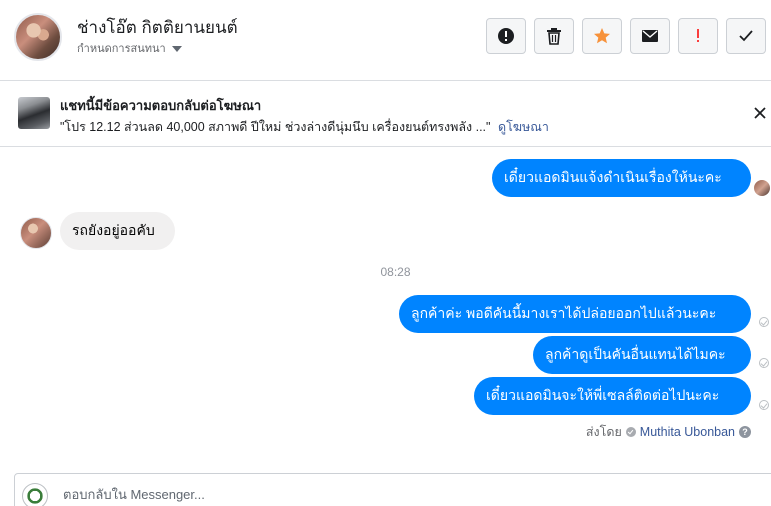  What do you see at coordinates (121, 49) in the screenshot?
I see `assign-conversation-label: กำหนดการสนทนา` at bounding box center [121, 49].